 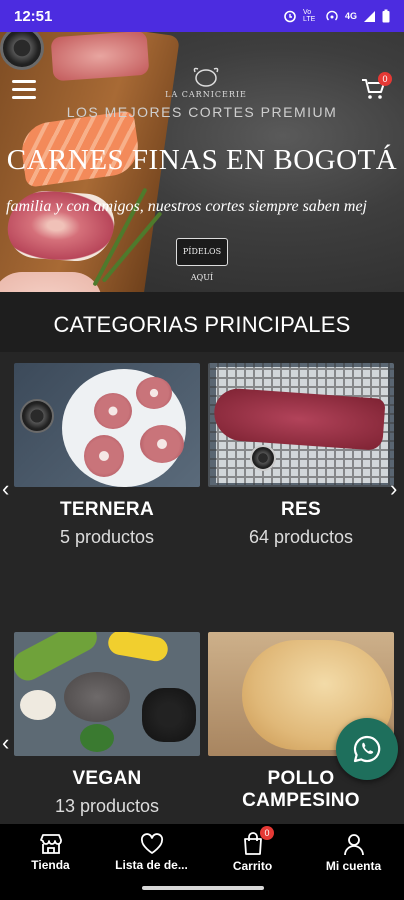 What do you see at coordinates (138, 648) in the screenshot?
I see `banana-image` at bounding box center [138, 648].